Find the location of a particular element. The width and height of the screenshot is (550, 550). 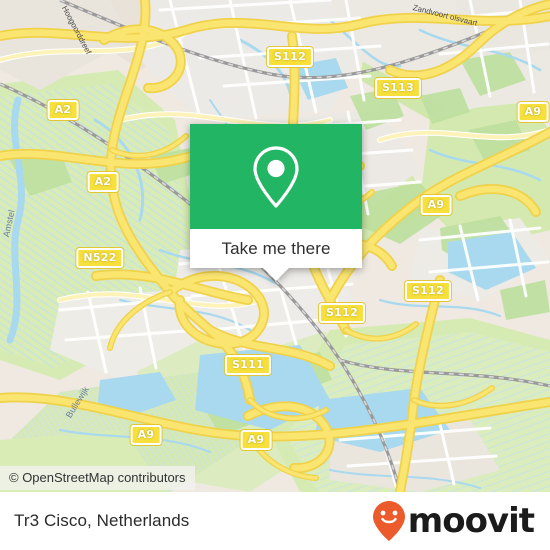

footer-bar: Tr3 Cisco, Netherlands moovit is located at coordinates (275, 521).